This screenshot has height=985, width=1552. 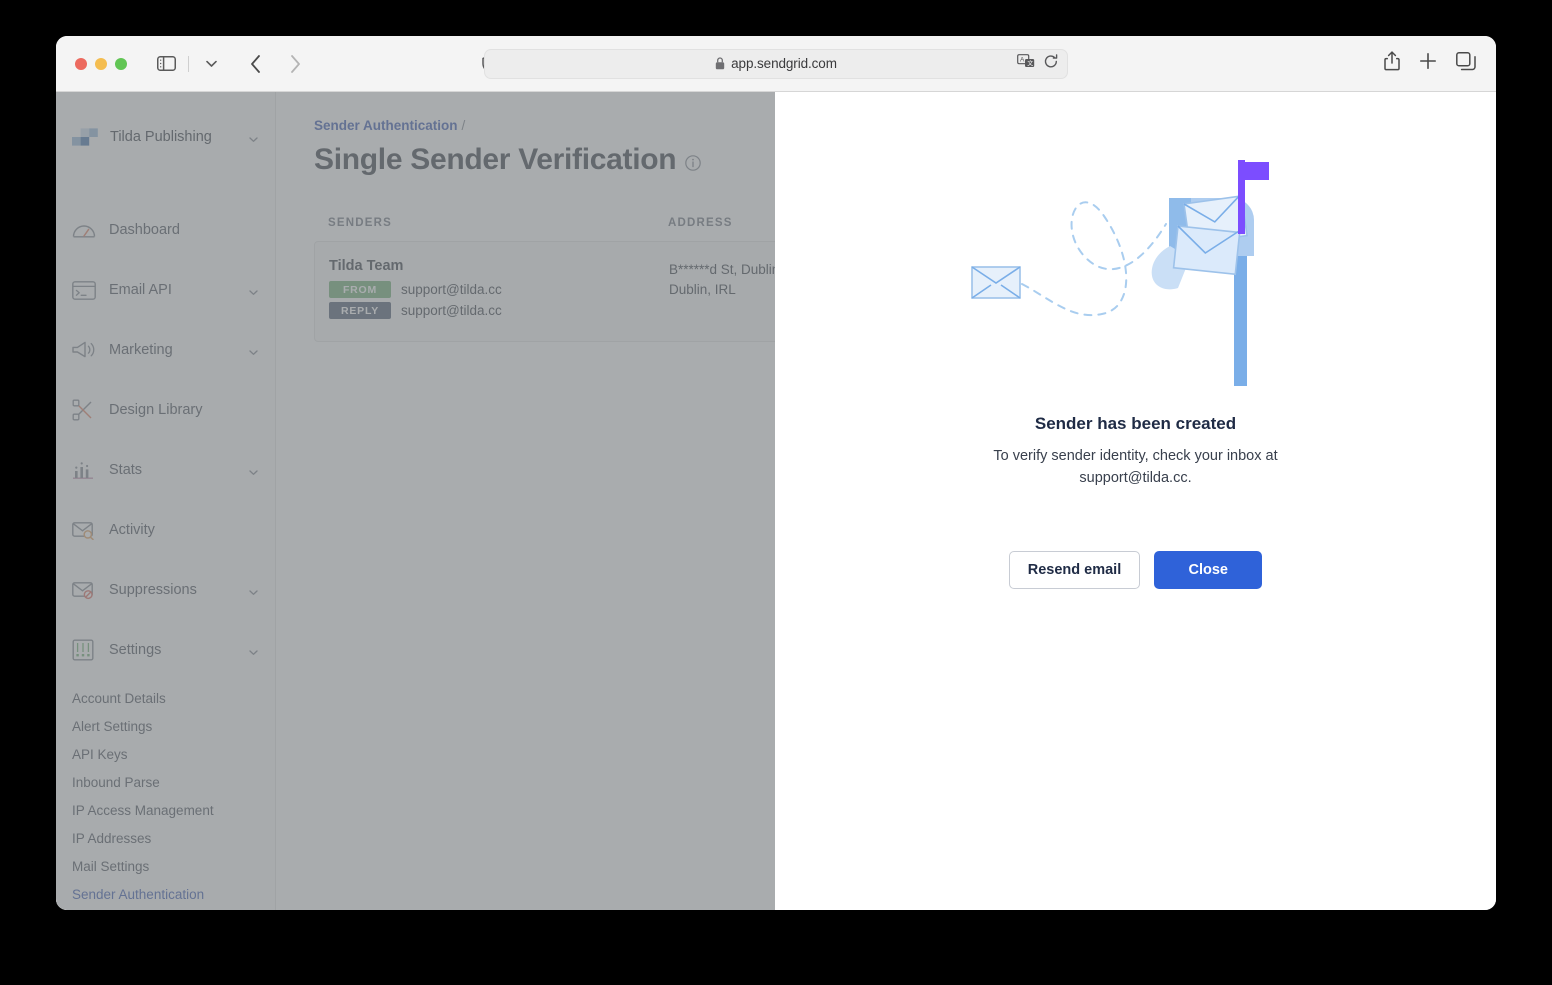 I want to click on close-window-button, so click(x=81, y=63).